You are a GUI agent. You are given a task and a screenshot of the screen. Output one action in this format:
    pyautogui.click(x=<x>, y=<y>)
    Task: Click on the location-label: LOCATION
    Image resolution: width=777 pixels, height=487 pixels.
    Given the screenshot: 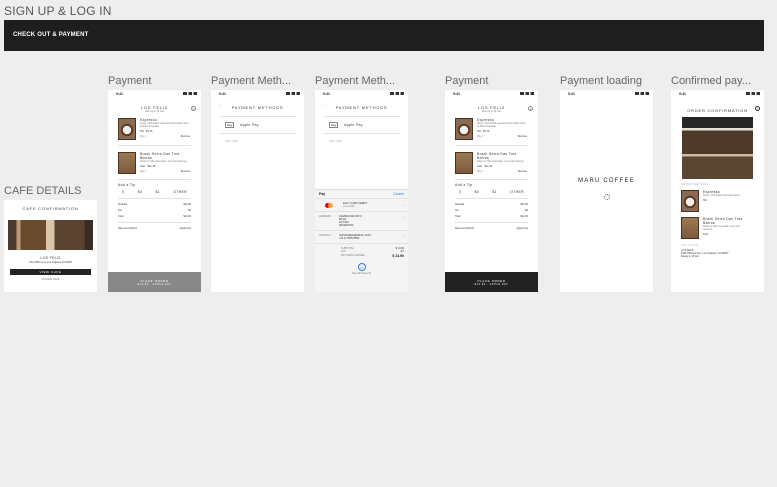 What is the action you would take?
    pyautogui.click(x=690, y=245)
    